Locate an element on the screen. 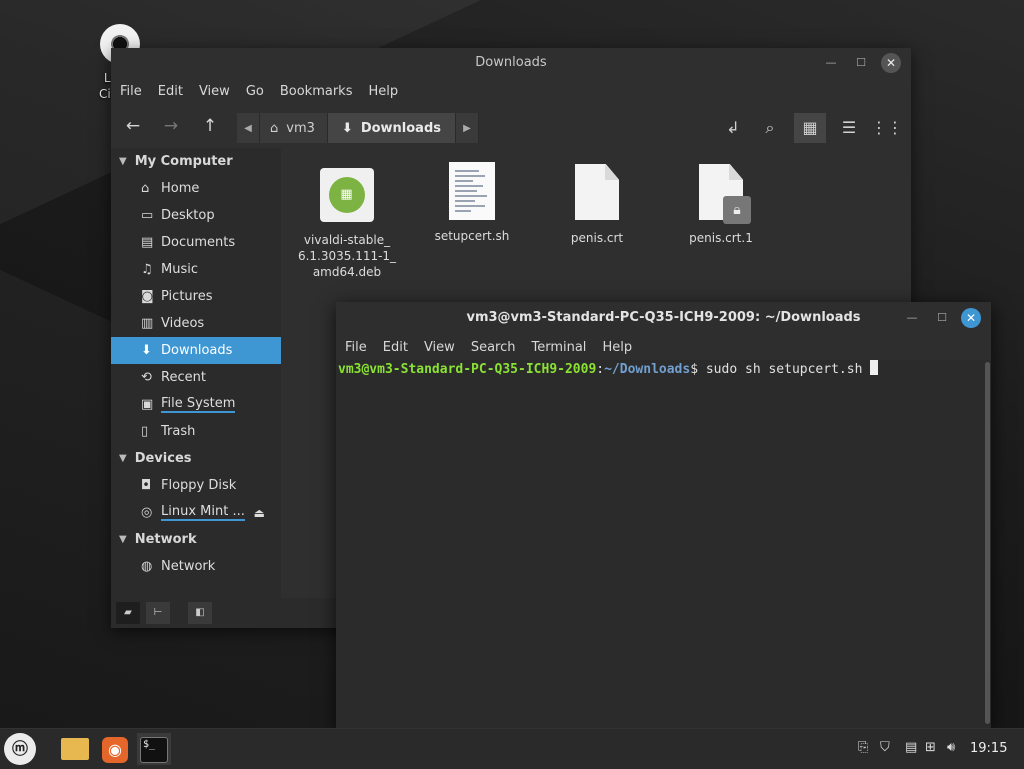  icon-view-icon: ▦ is located at coordinates (810, 128).